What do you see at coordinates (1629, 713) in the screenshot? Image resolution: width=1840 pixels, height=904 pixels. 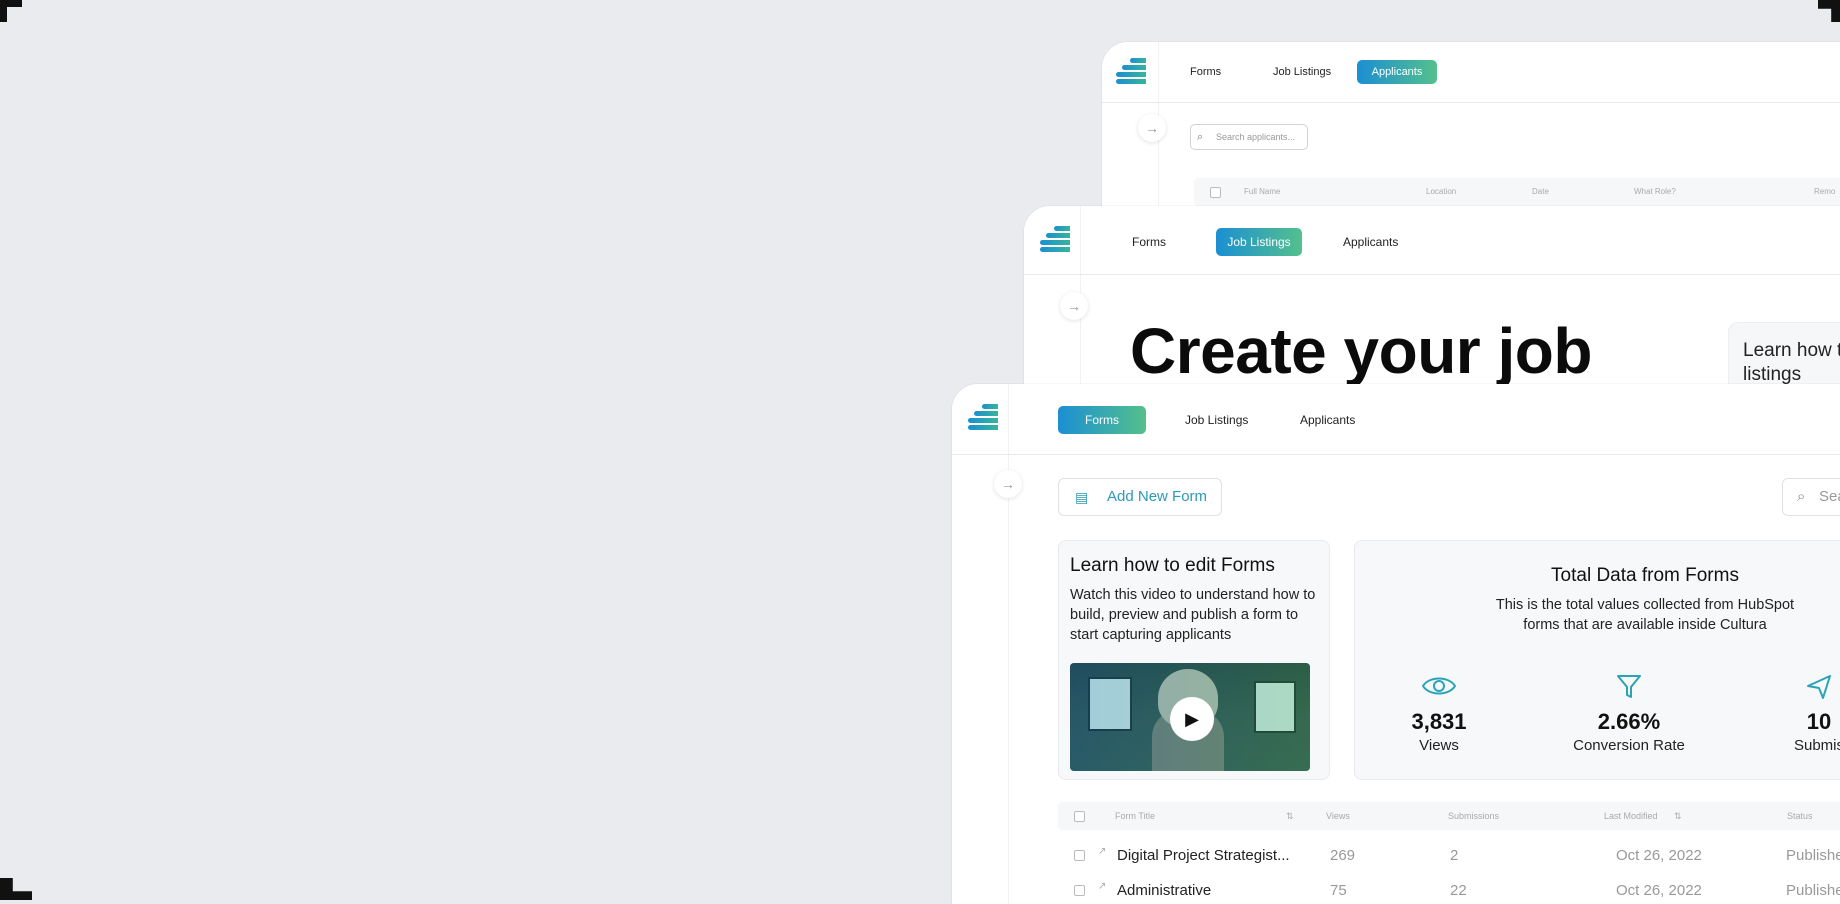 I see `stat-conversion-rate: 2.66% Conversion Rate` at bounding box center [1629, 713].